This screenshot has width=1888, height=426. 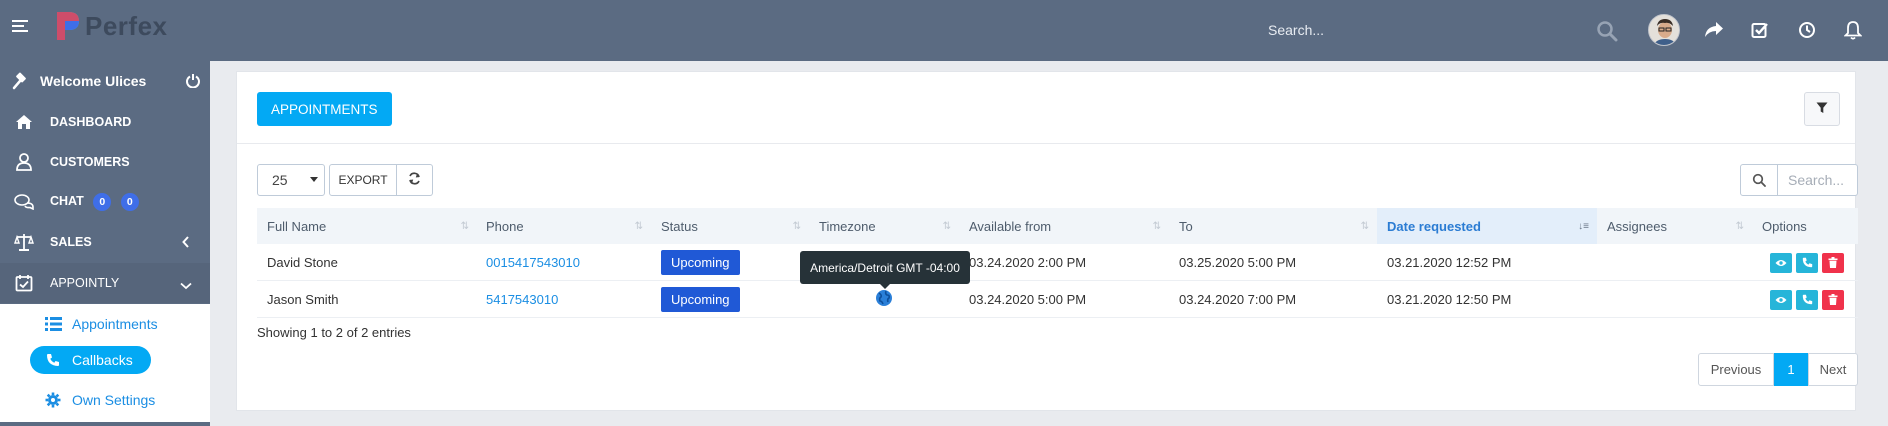 I want to click on column-header-to: To ⇅, so click(x=1273, y=226).